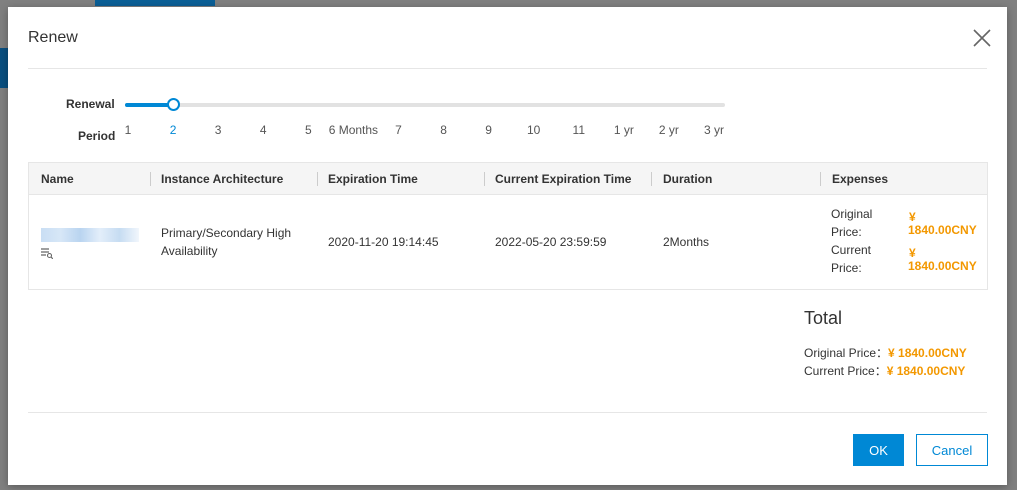  I want to click on total-current-value: ¥ 1840.00CNY, so click(926, 371).